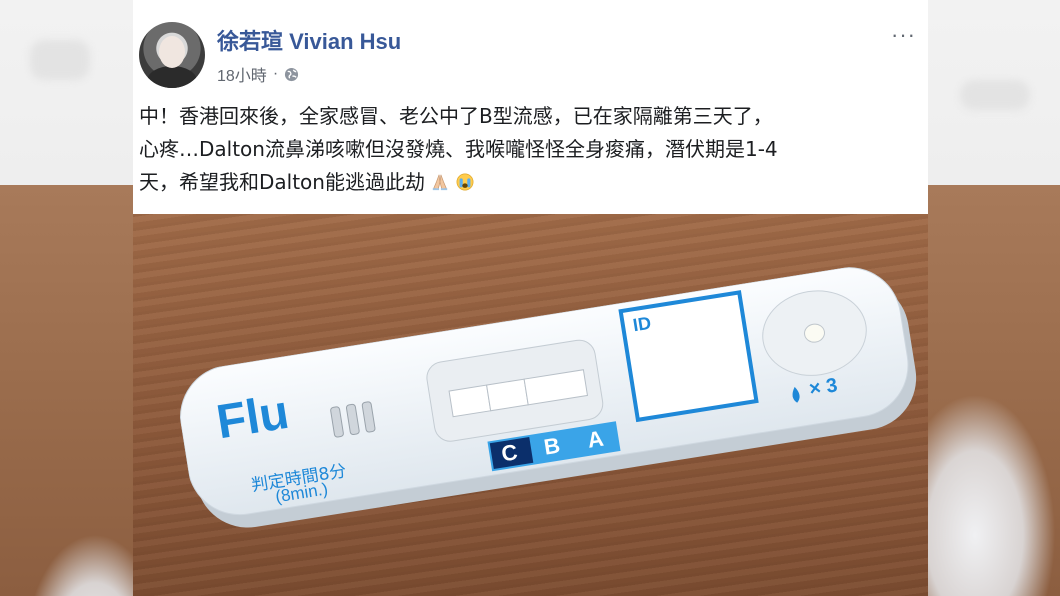 This screenshot has width=1060, height=596. What do you see at coordinates (282, 182) in the screenshot?
I see `post-text-line: 天，希望我和Dalton能逃過此劫` at bounding box center [282, 182].